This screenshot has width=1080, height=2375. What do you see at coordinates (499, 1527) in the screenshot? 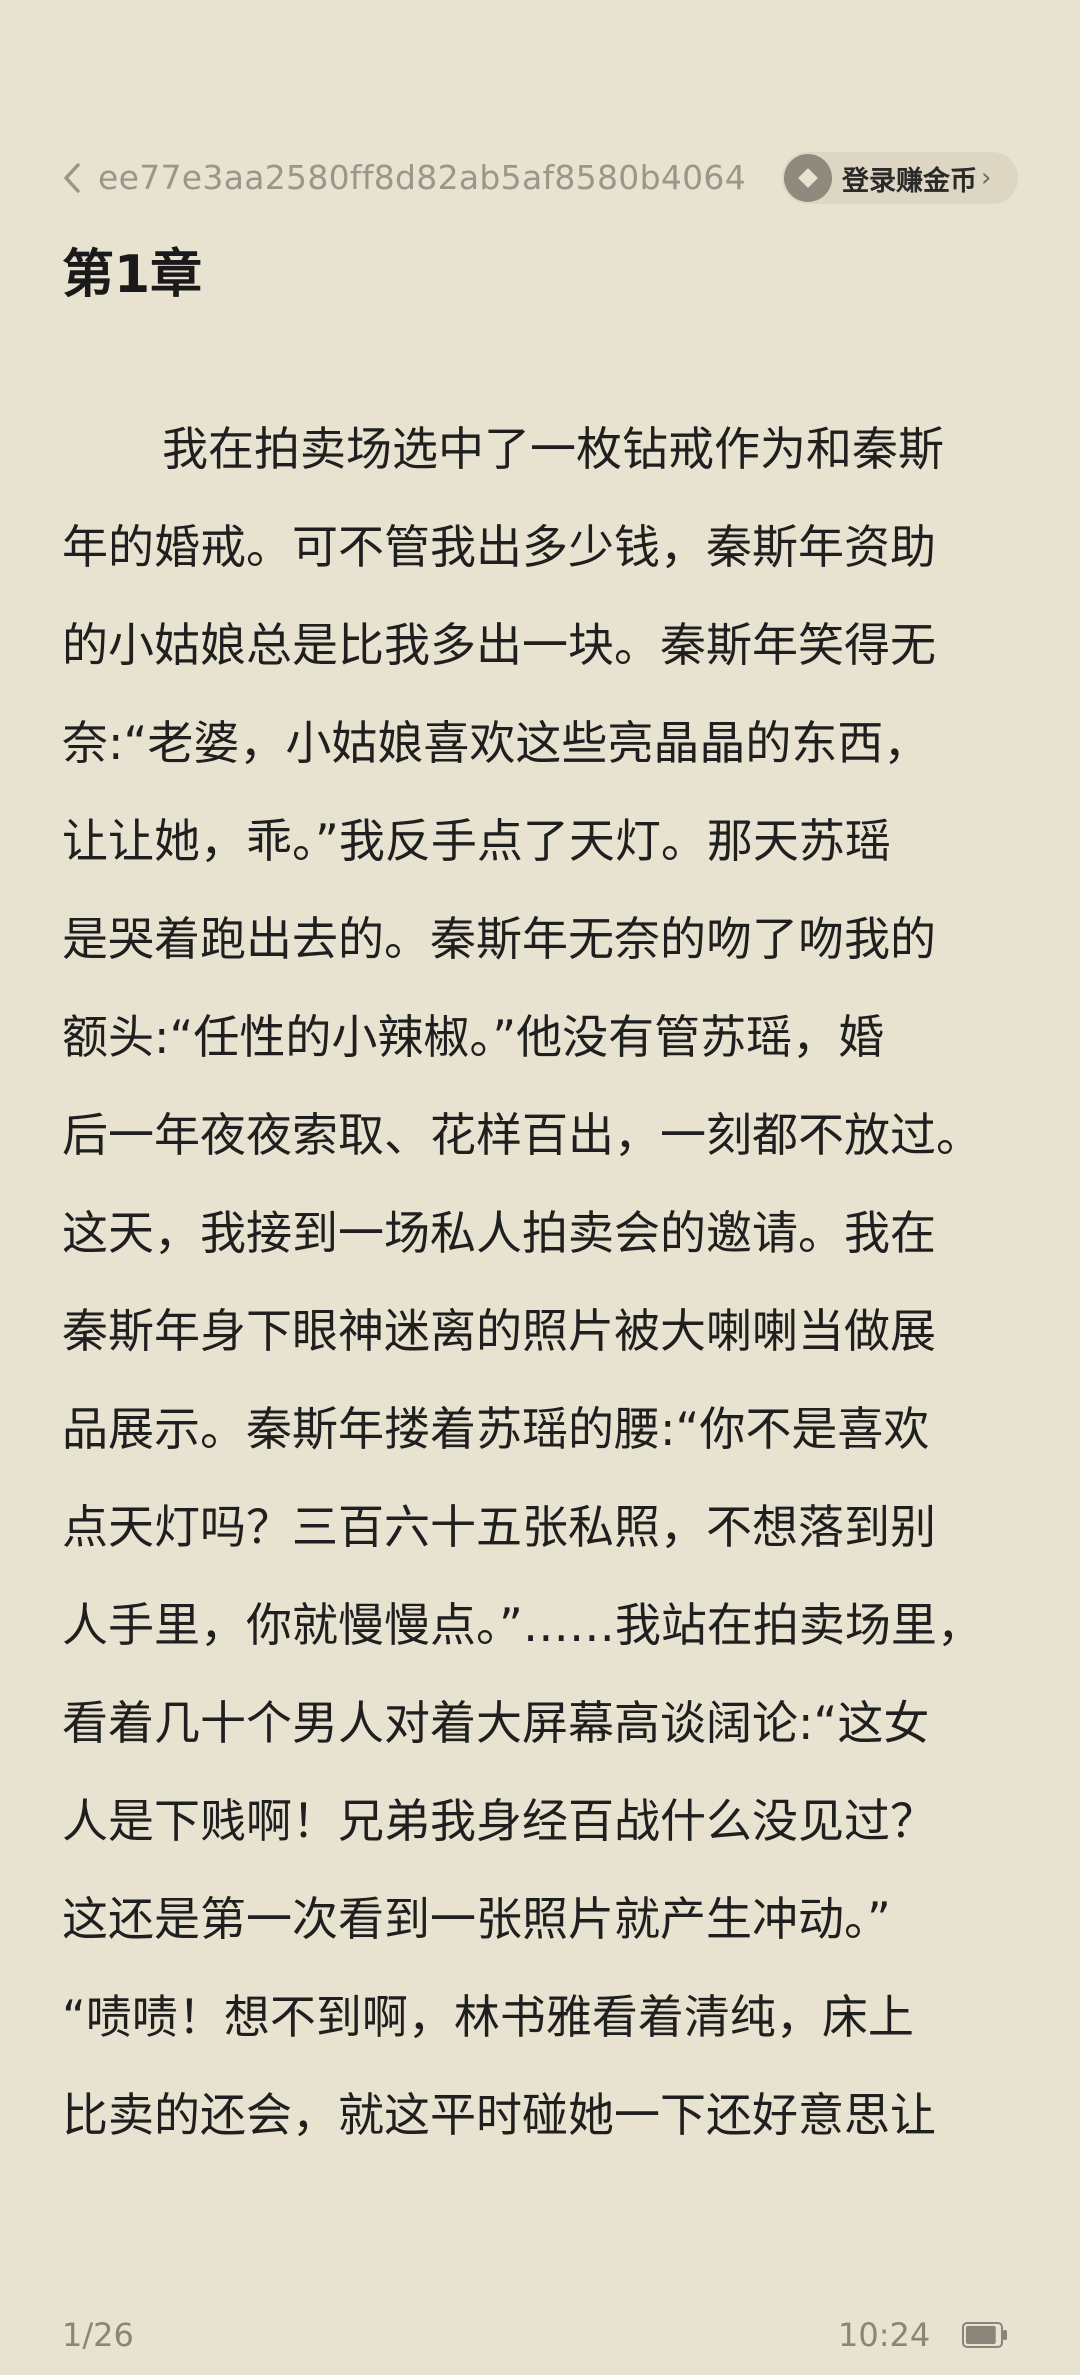
I see `text-line: 点天灯吗？三百六十五张私照，不想落到别` at bounding box center [499, 1527].